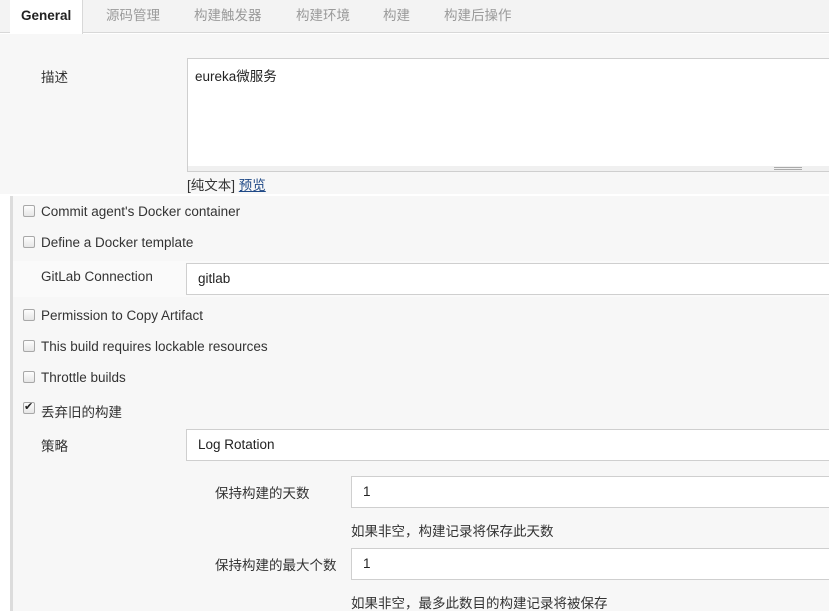 This screenshot has height=611, width=829. Describe the element at coordinates (29, 377) in the screenshot. I see `throttle-builds-checkbox` at that location.